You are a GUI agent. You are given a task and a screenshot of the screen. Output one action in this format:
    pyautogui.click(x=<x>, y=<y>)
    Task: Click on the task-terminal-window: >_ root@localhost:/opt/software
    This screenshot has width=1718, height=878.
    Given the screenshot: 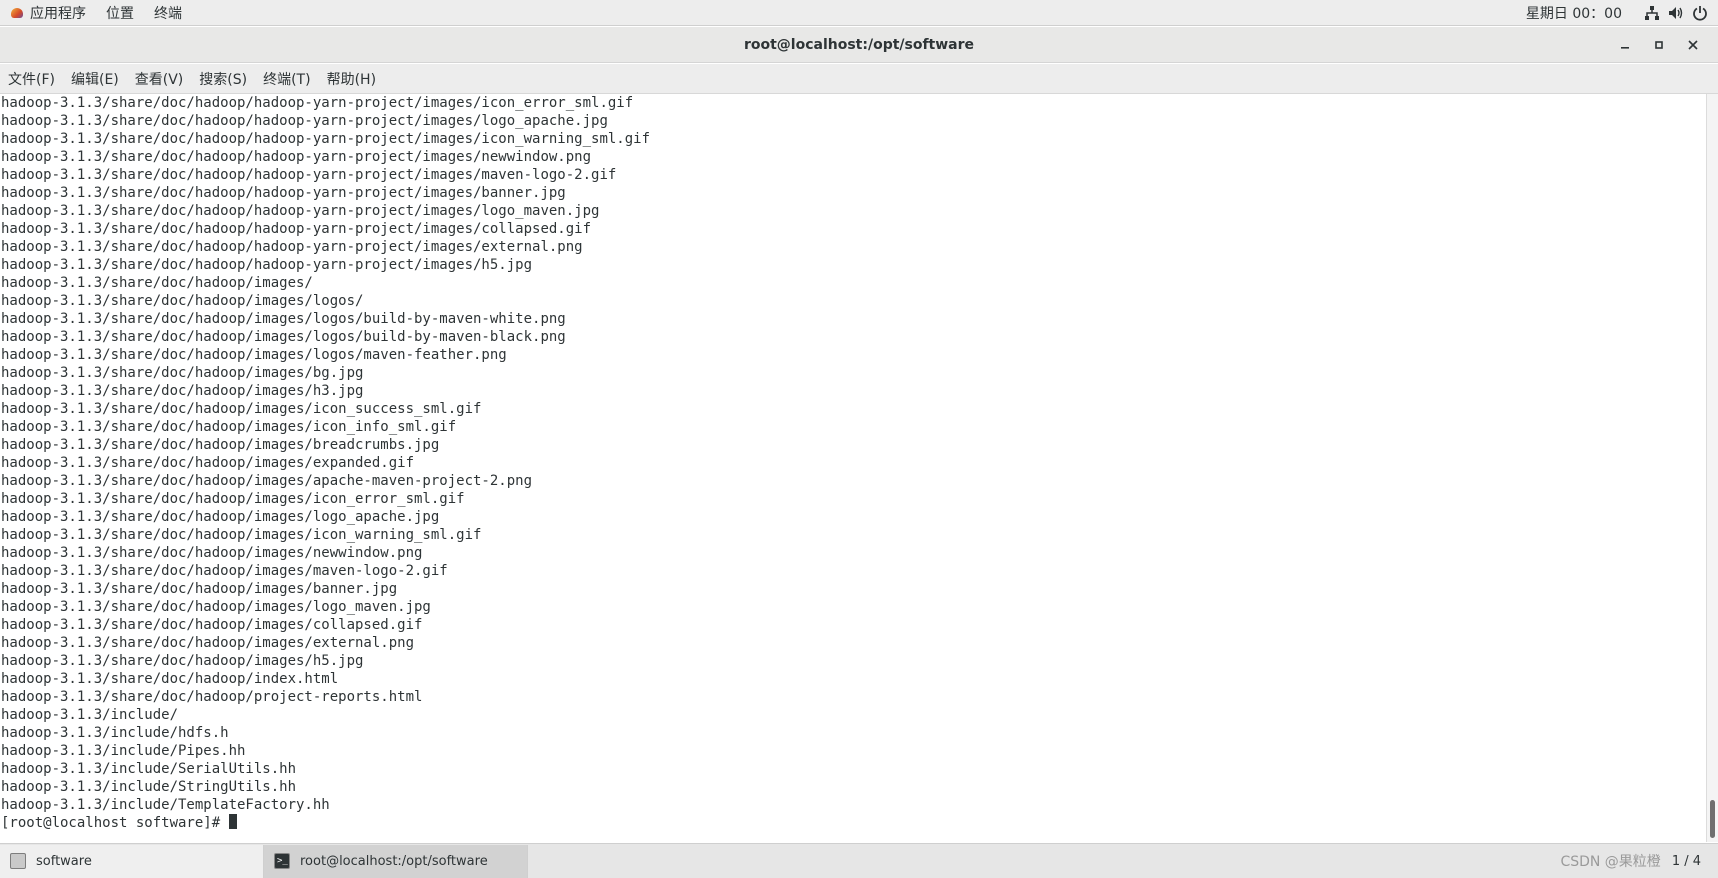 What is the action you would take?
    pyautogui.click(x=396, y=861)
    